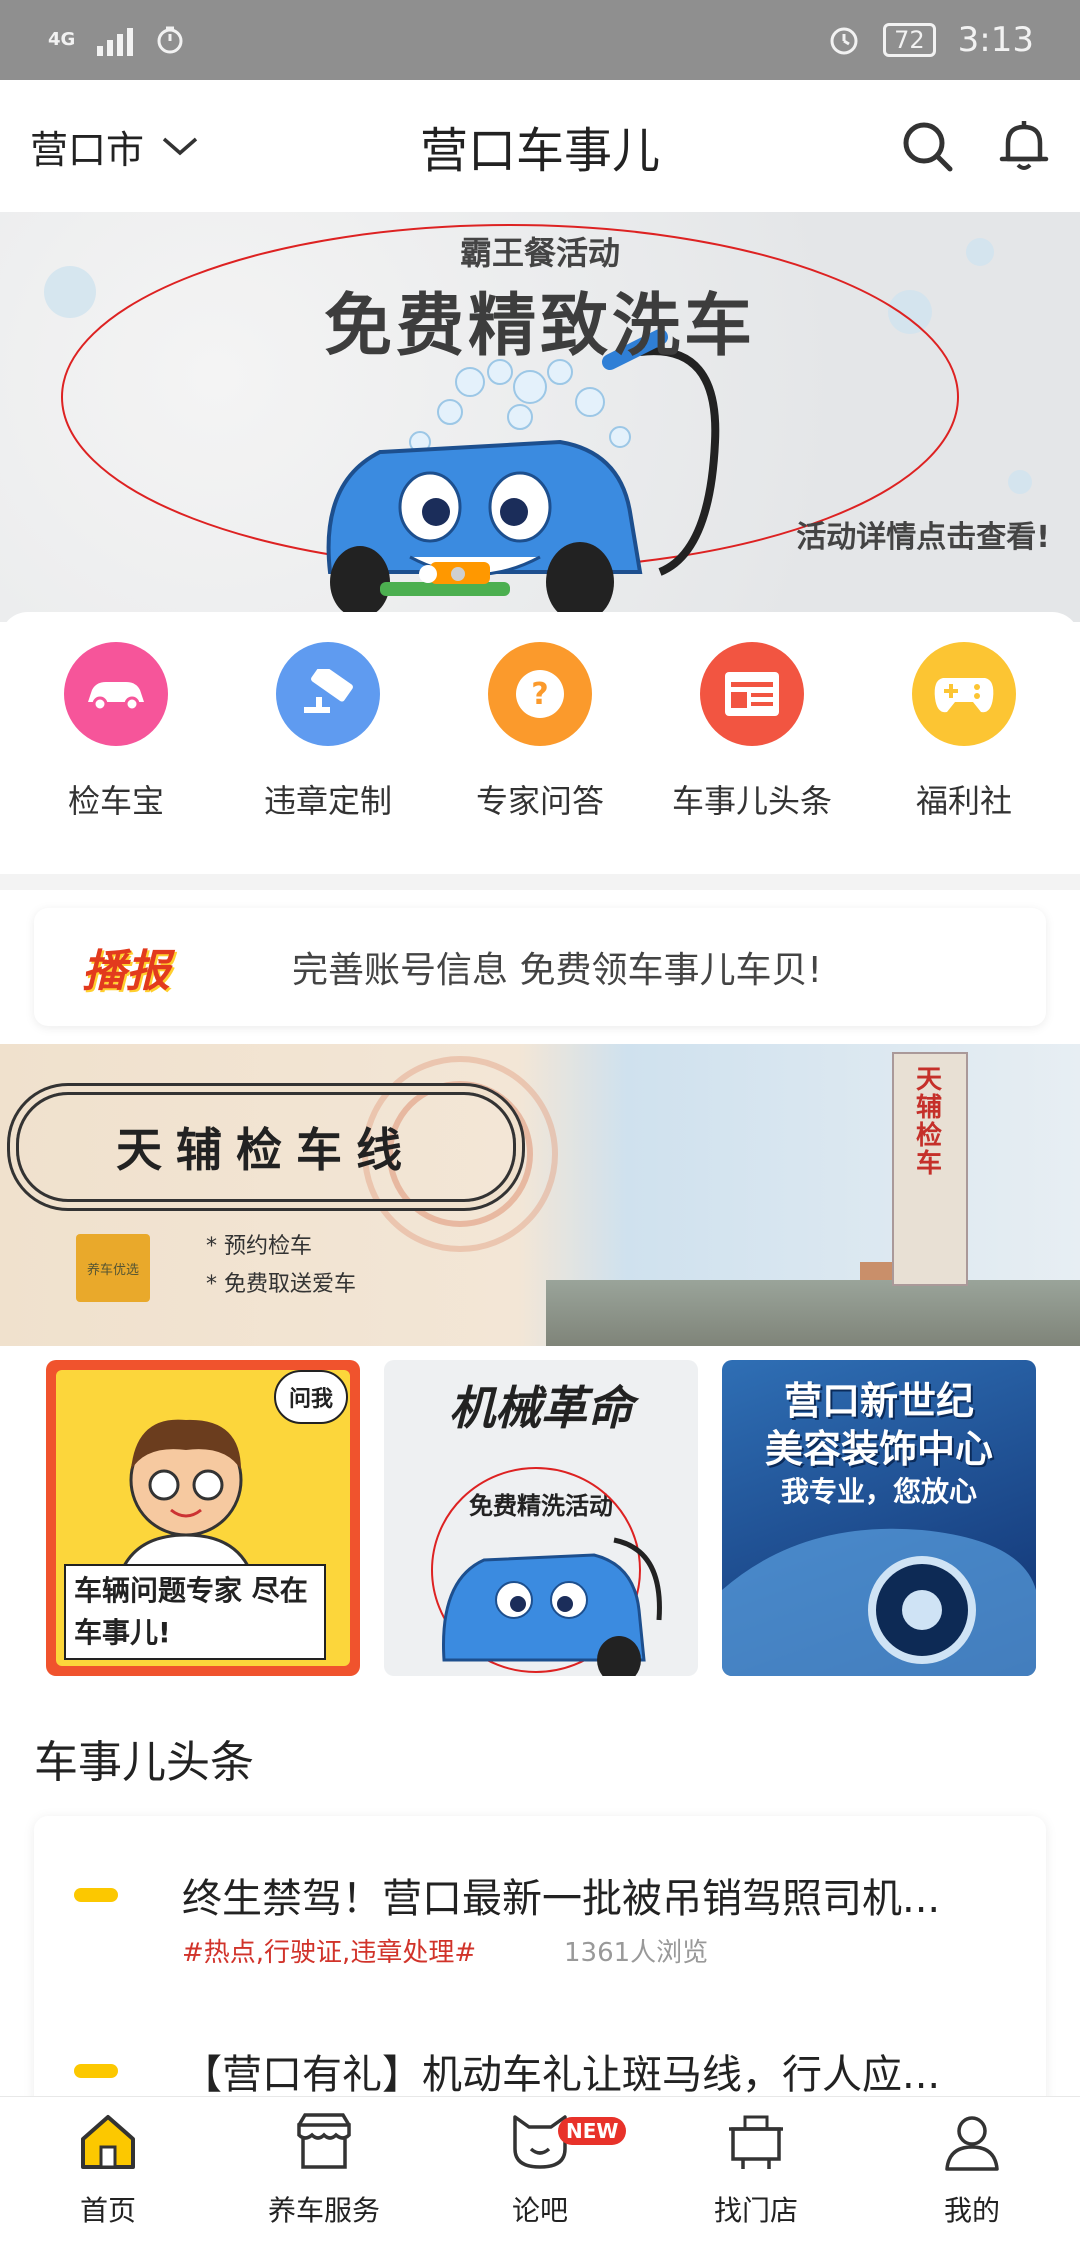 The image size is (1080, 2241). I want to click on status-left: 4G, so click(116, 40).